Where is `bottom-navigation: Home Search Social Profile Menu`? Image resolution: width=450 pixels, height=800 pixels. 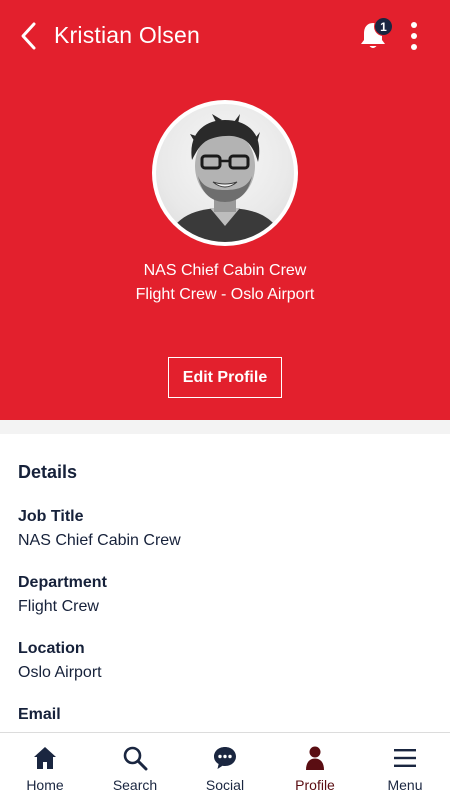 bottom-navigation: Home Search Social Profile Menu is located at coordinates (225, 766).